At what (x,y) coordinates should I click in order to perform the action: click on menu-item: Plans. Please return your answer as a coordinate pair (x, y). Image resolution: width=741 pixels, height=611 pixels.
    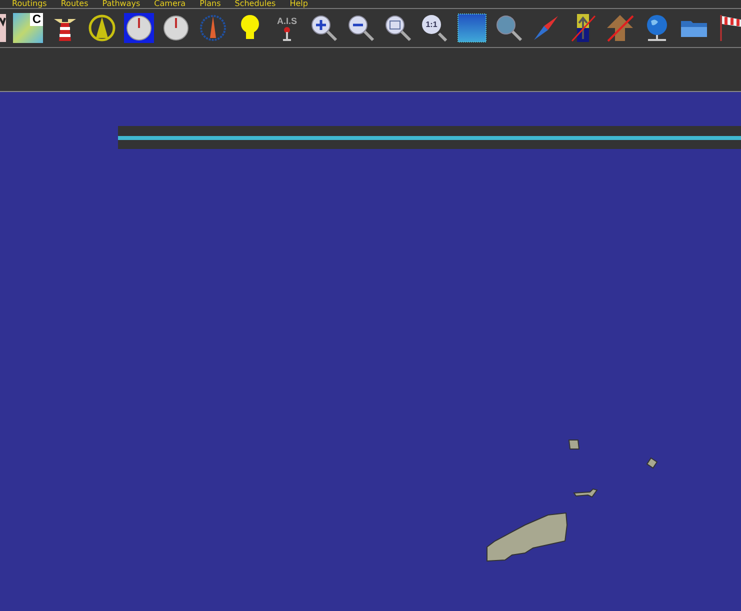
    Looking at the image, I should click on (210, 4).